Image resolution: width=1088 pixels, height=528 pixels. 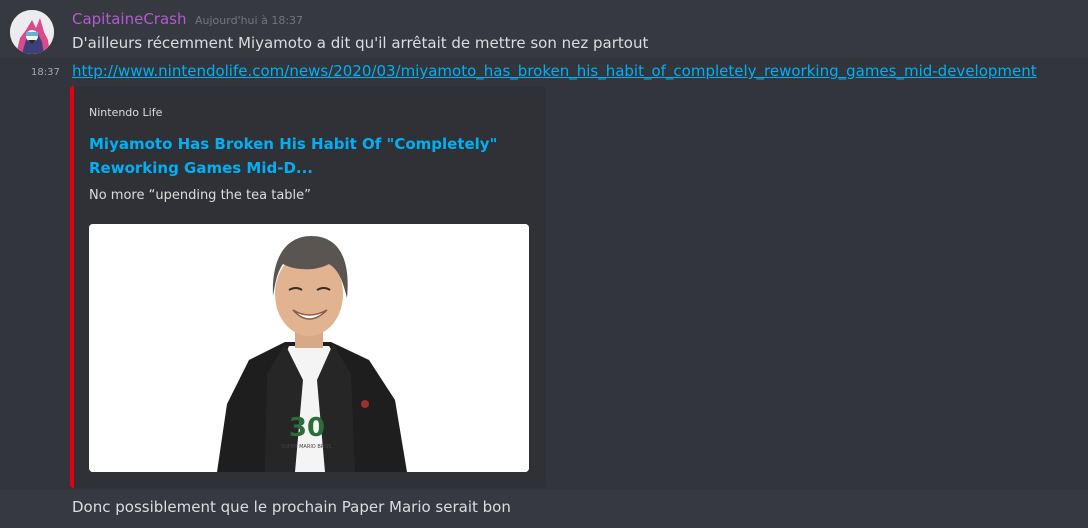 What do you see at coordinates (200, 195) in the screenshot?
I see `embed-description: No more “upending the tea table”` at bounding box center [200, 195].